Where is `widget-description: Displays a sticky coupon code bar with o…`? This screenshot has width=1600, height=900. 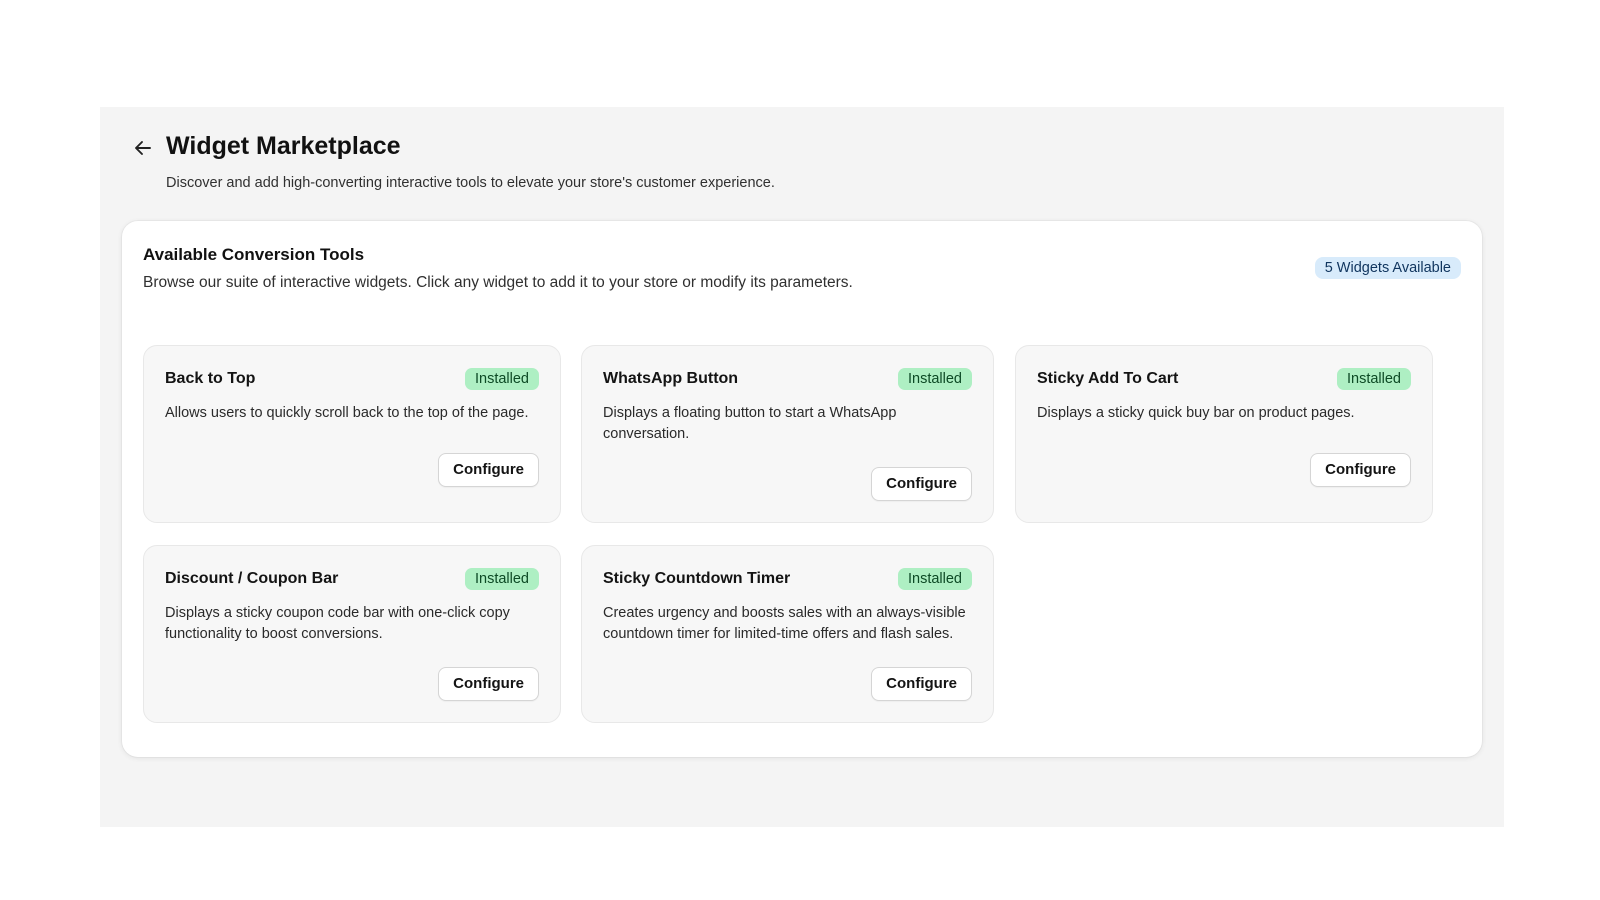 widget-description: Displays a sticky coupon code bar with o… is located at coordinates (337, 623).